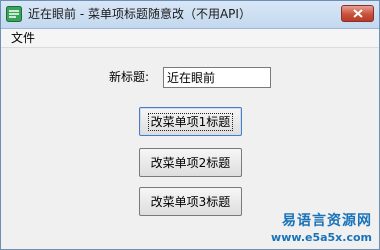  What do you see at coordinates (23, 38) in the screenshot?
I see `menu-file: 文件` at bounding box center [23, 38].